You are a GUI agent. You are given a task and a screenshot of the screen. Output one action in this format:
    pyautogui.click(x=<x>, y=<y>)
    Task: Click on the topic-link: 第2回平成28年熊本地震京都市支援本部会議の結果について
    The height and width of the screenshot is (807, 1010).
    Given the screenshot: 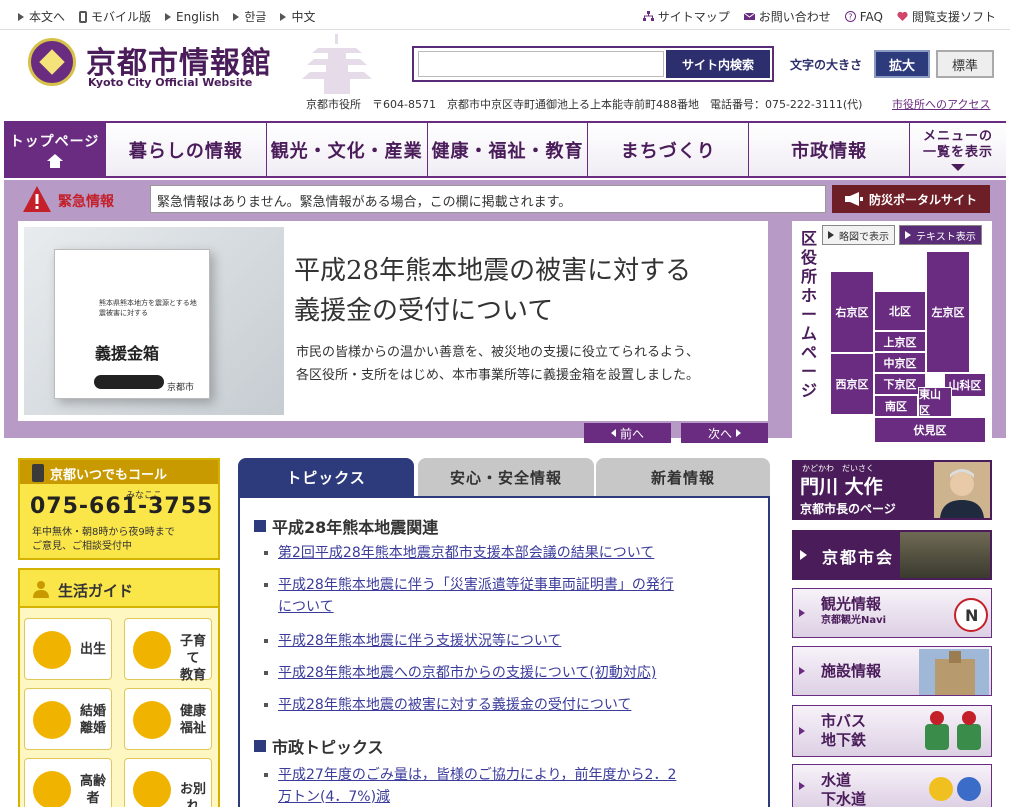 What is the action you would take?
    pyautogui.click(x=519, y=553)
    